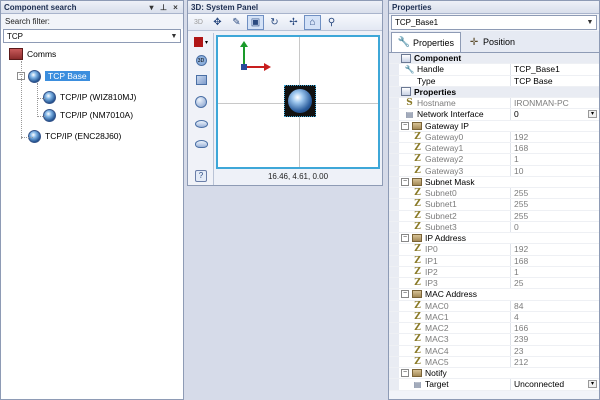 This screenshot has height=400, width=600. What do you see at coordinates (499, 42) in the screenshot?
I see `tab-position-label: Position` at bounding box center [499, 42].